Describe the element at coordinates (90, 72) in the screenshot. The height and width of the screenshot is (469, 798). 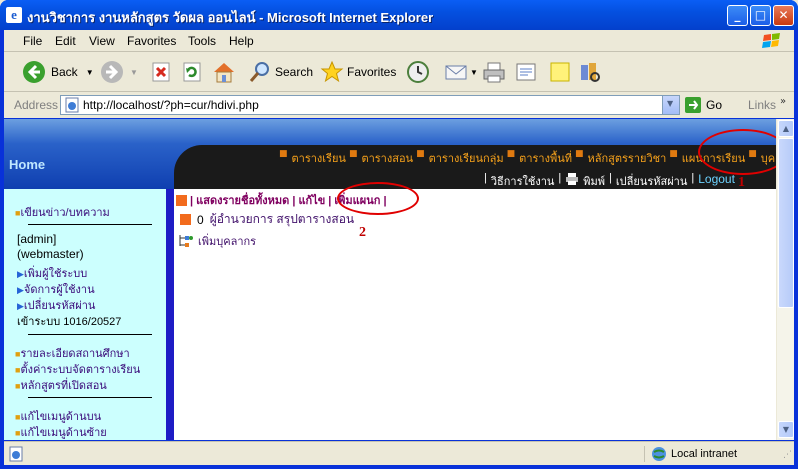
I see `back-dropdown-icon: ▼` at that location.